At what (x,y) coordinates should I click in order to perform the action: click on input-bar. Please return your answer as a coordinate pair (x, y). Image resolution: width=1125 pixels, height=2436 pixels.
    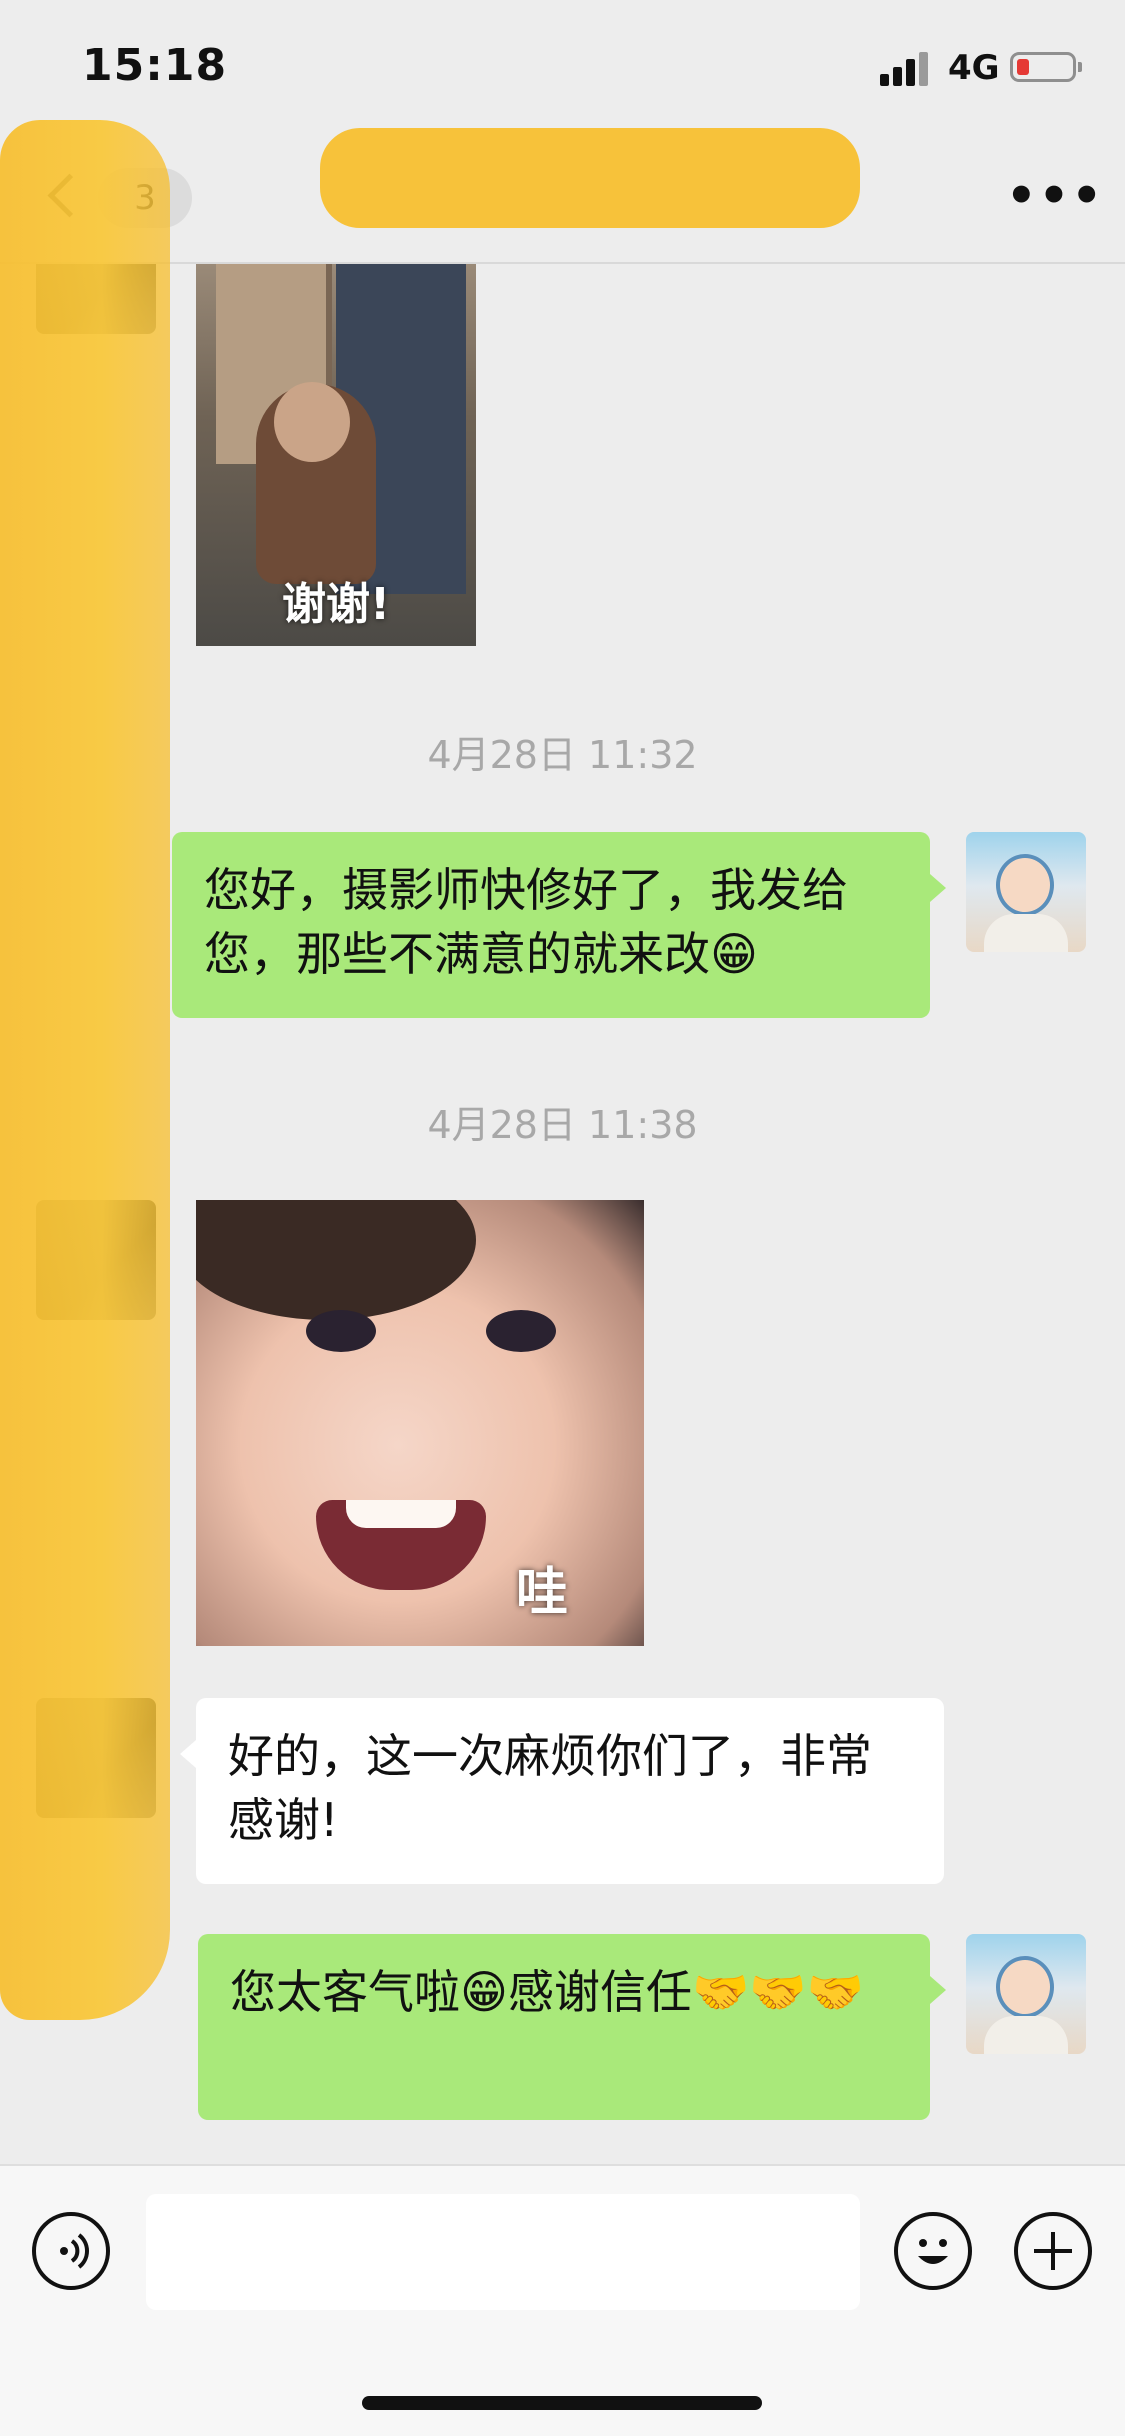
    Looking at the image, I should click on (562, 2300).